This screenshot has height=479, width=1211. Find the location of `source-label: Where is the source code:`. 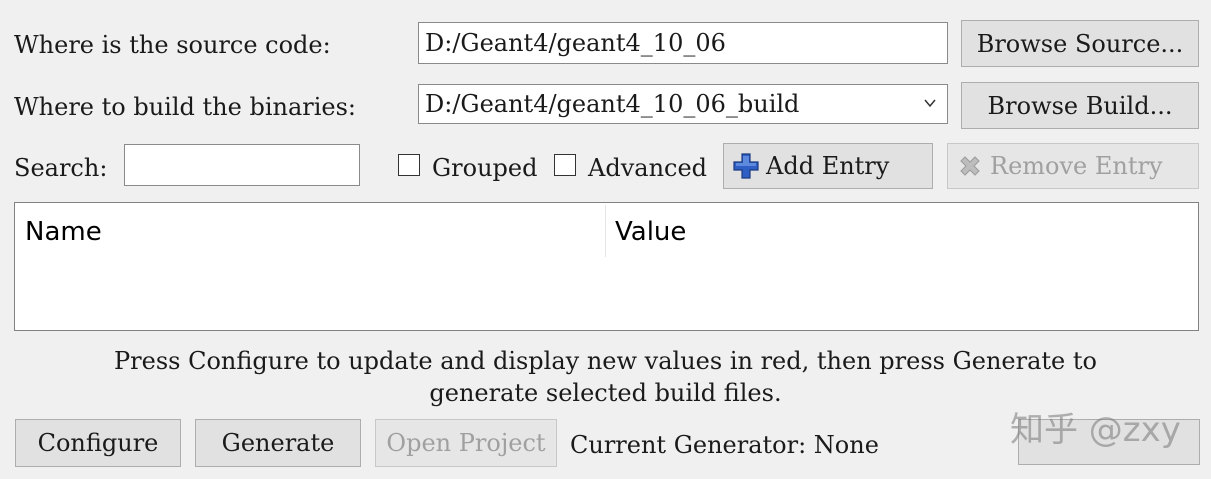

source-label: Where is the source code: is located at coordinates (172, 45).